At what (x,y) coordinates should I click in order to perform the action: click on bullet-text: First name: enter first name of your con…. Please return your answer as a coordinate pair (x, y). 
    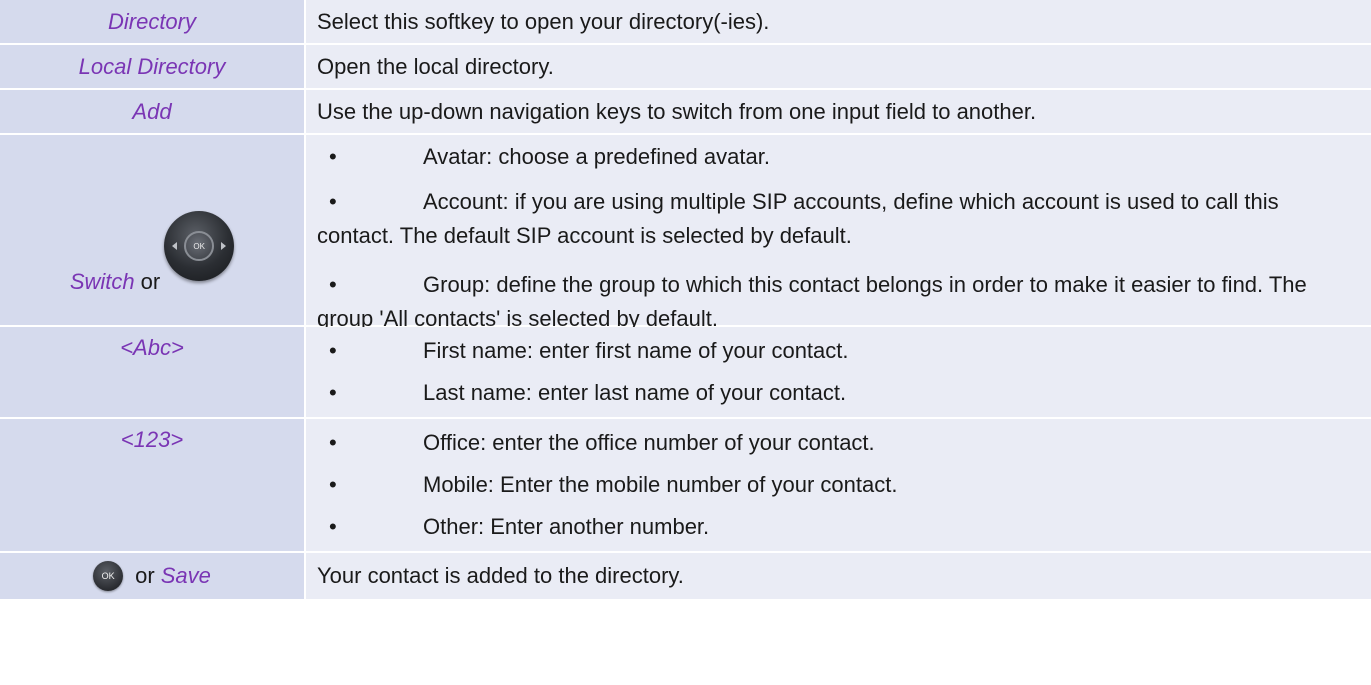
    Looking at the image, I should click on (636, 350).